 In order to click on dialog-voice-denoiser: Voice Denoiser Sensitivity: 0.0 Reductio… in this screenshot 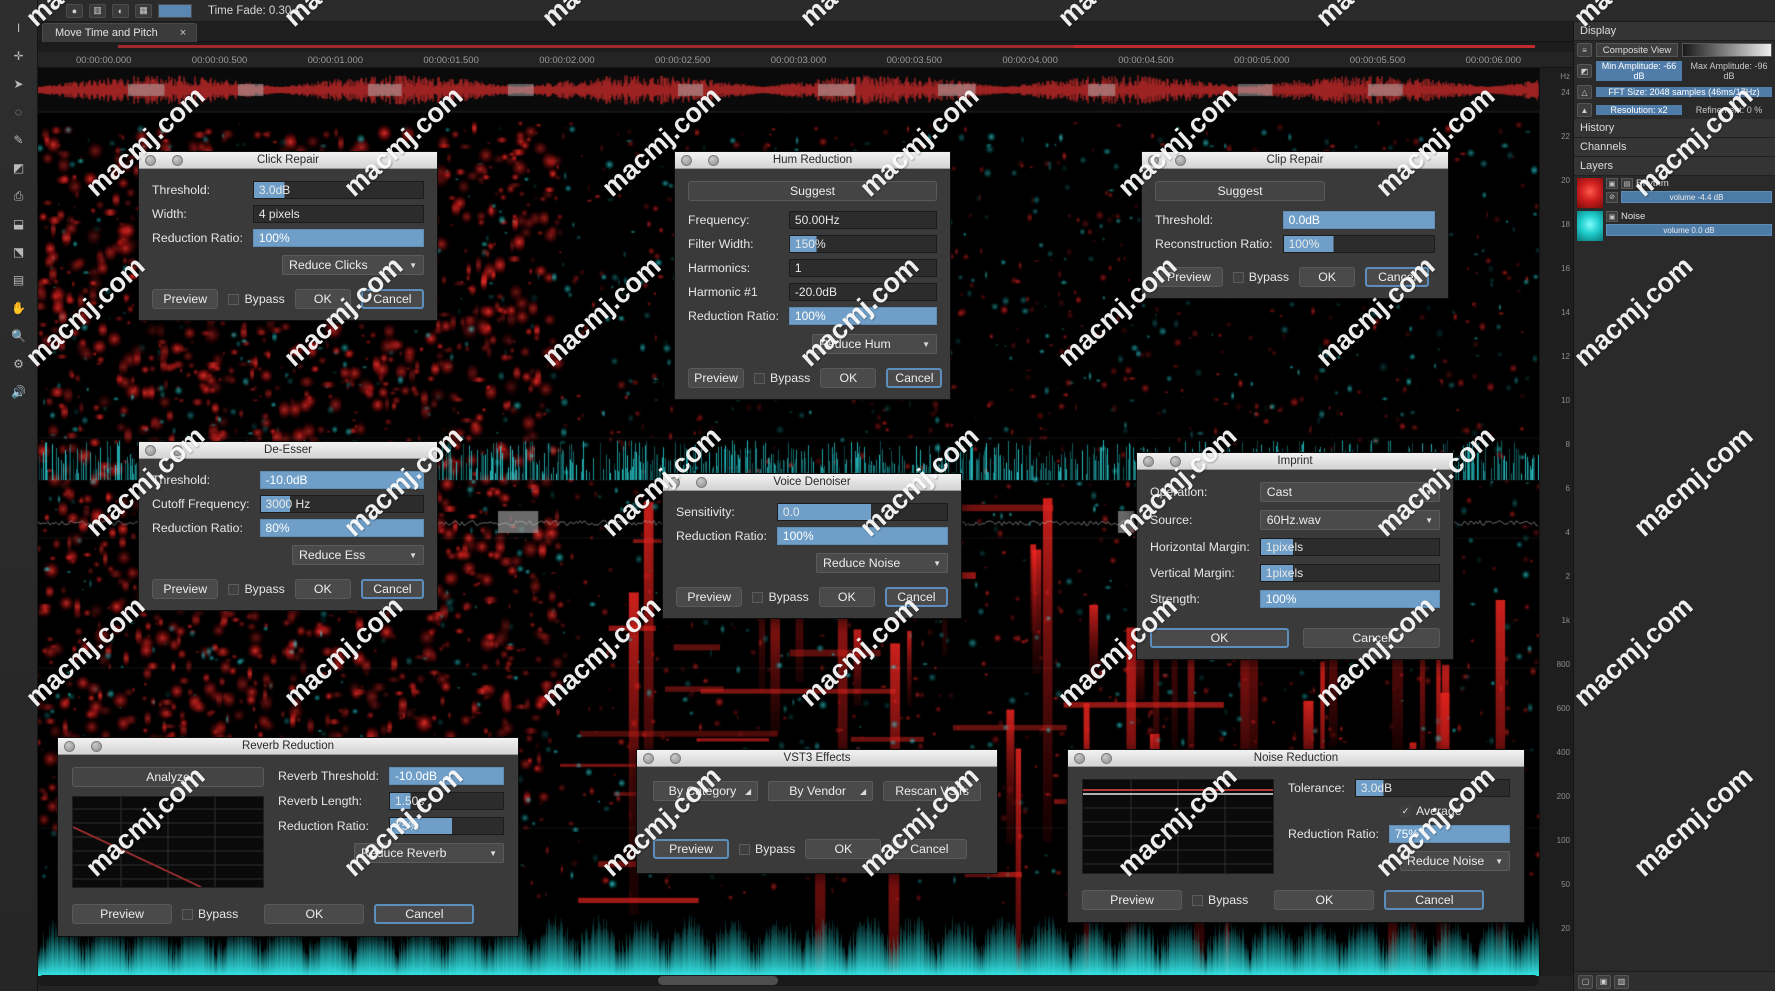, I will do `click(812, 546)`.